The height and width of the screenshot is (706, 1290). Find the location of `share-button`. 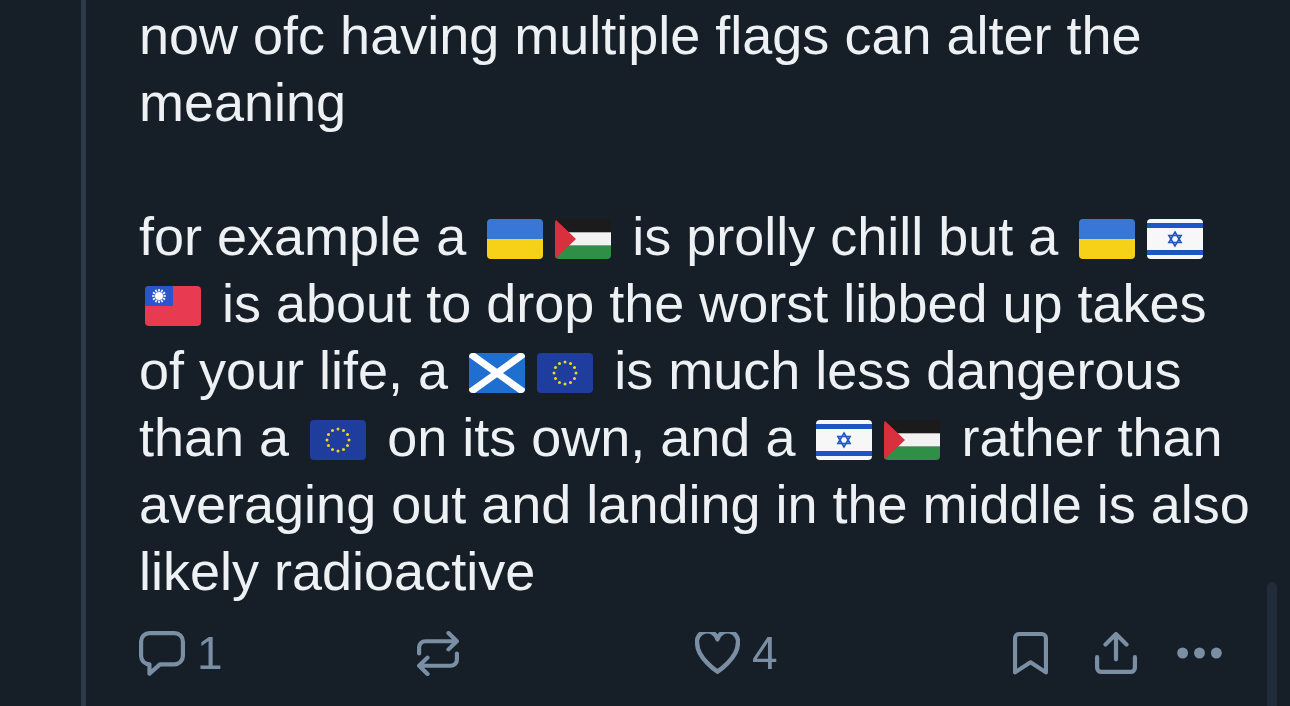

share-button is located at coordinates (1116, 653).